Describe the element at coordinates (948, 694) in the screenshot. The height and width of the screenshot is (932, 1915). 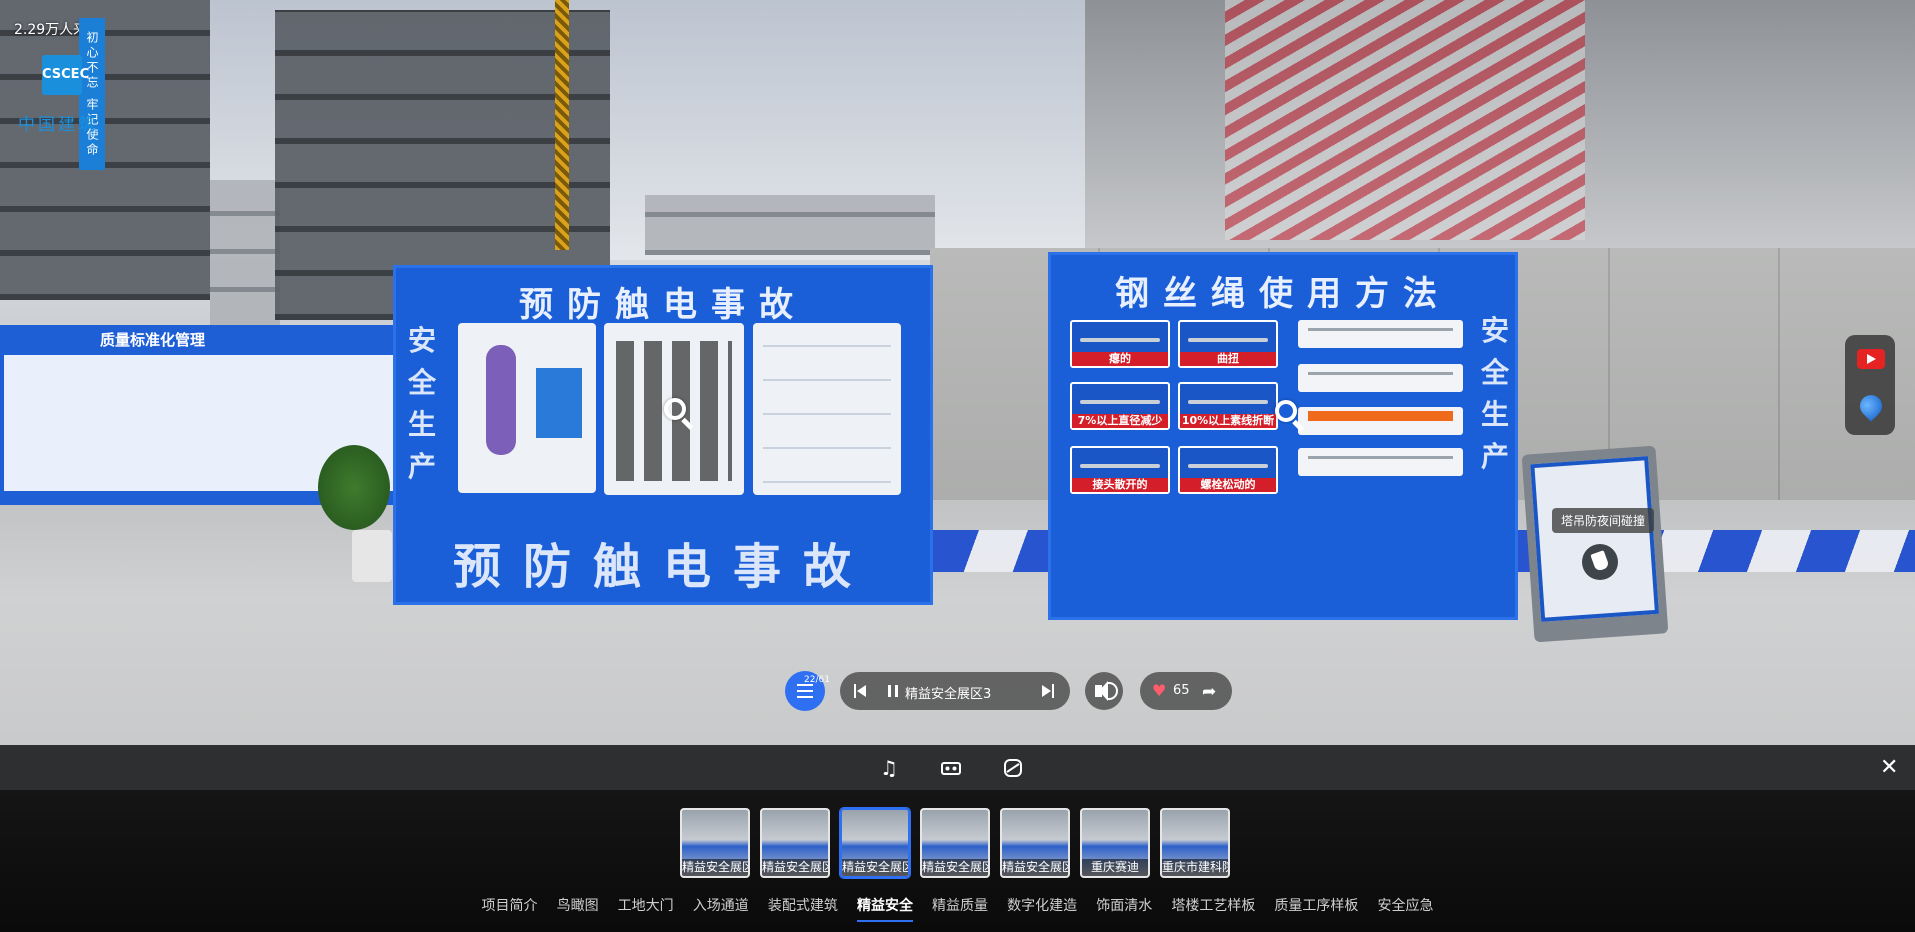
I see `current-scene-title: 精益安全展区3` at that location.